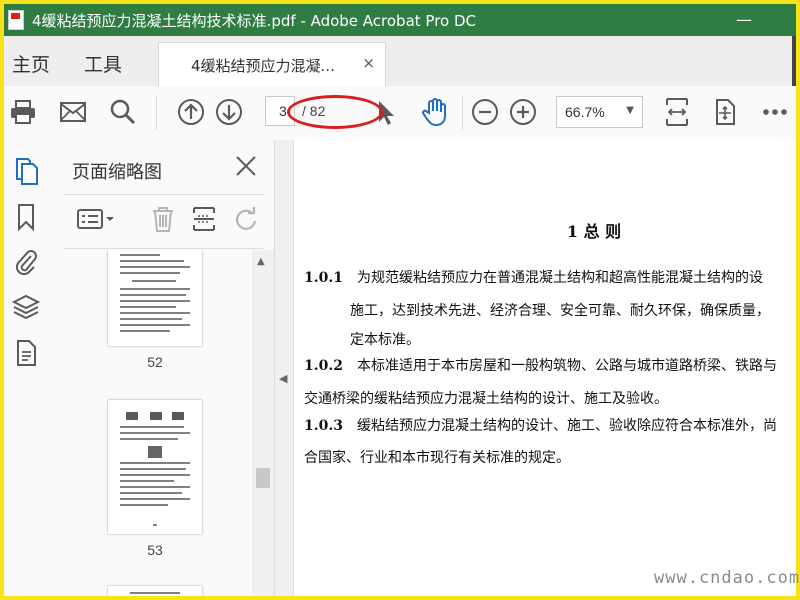  I want to click on page-up-icon, so click(191, 112).